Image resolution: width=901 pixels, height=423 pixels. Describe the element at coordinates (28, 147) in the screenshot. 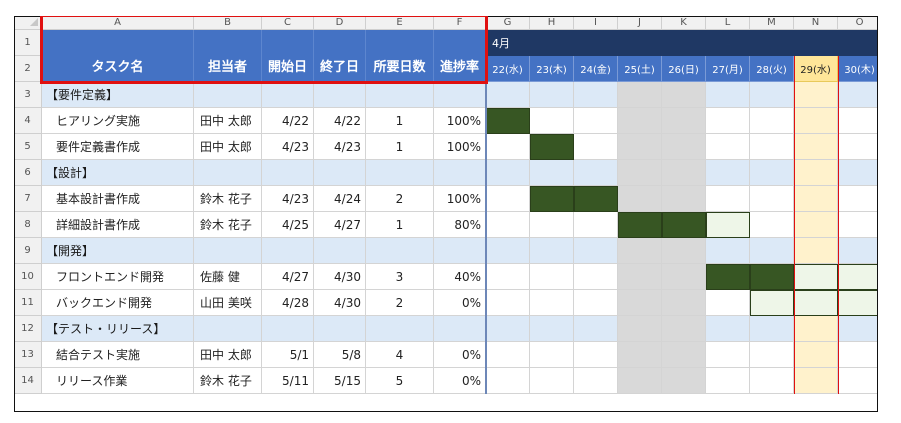

I see `row-header-5: 5` at that location.